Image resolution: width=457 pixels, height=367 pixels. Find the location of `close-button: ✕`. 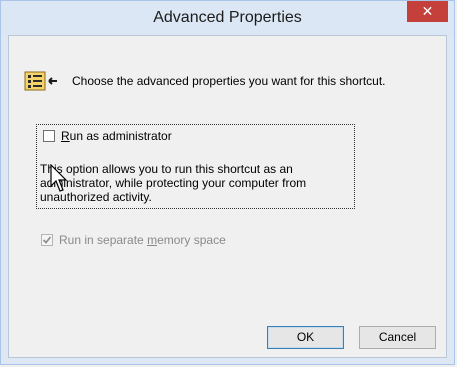

close-button: ✕ is located at coordinates (427, 11).